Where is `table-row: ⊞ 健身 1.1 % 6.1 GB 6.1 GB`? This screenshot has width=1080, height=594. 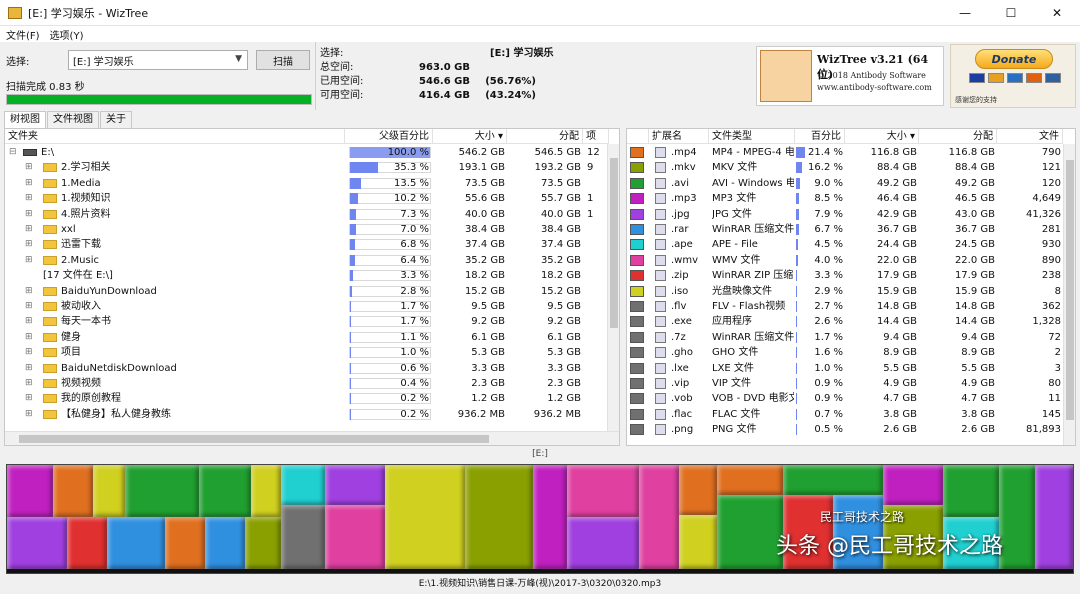 table-row: ⊞ 健身 1.1 % 6.1 GB 6.1 GB is located at coordinates (312, 337).